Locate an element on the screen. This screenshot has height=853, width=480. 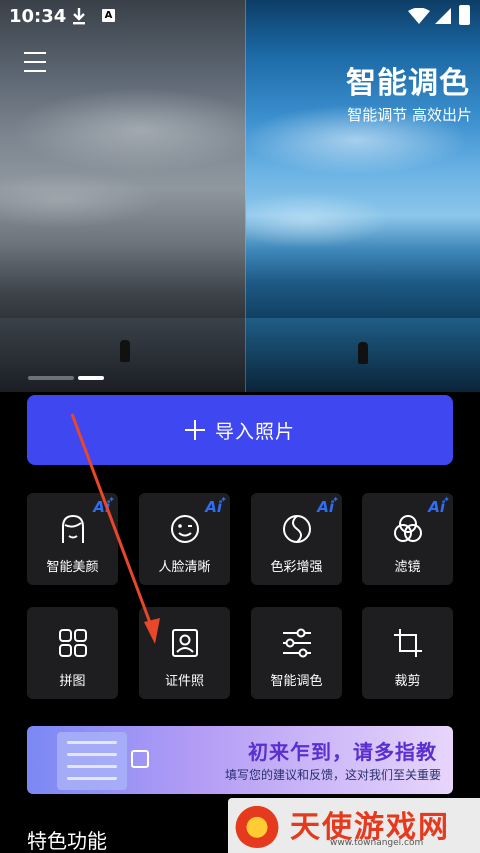
feature-label: 证件照 is located at coordinates (184, 681).